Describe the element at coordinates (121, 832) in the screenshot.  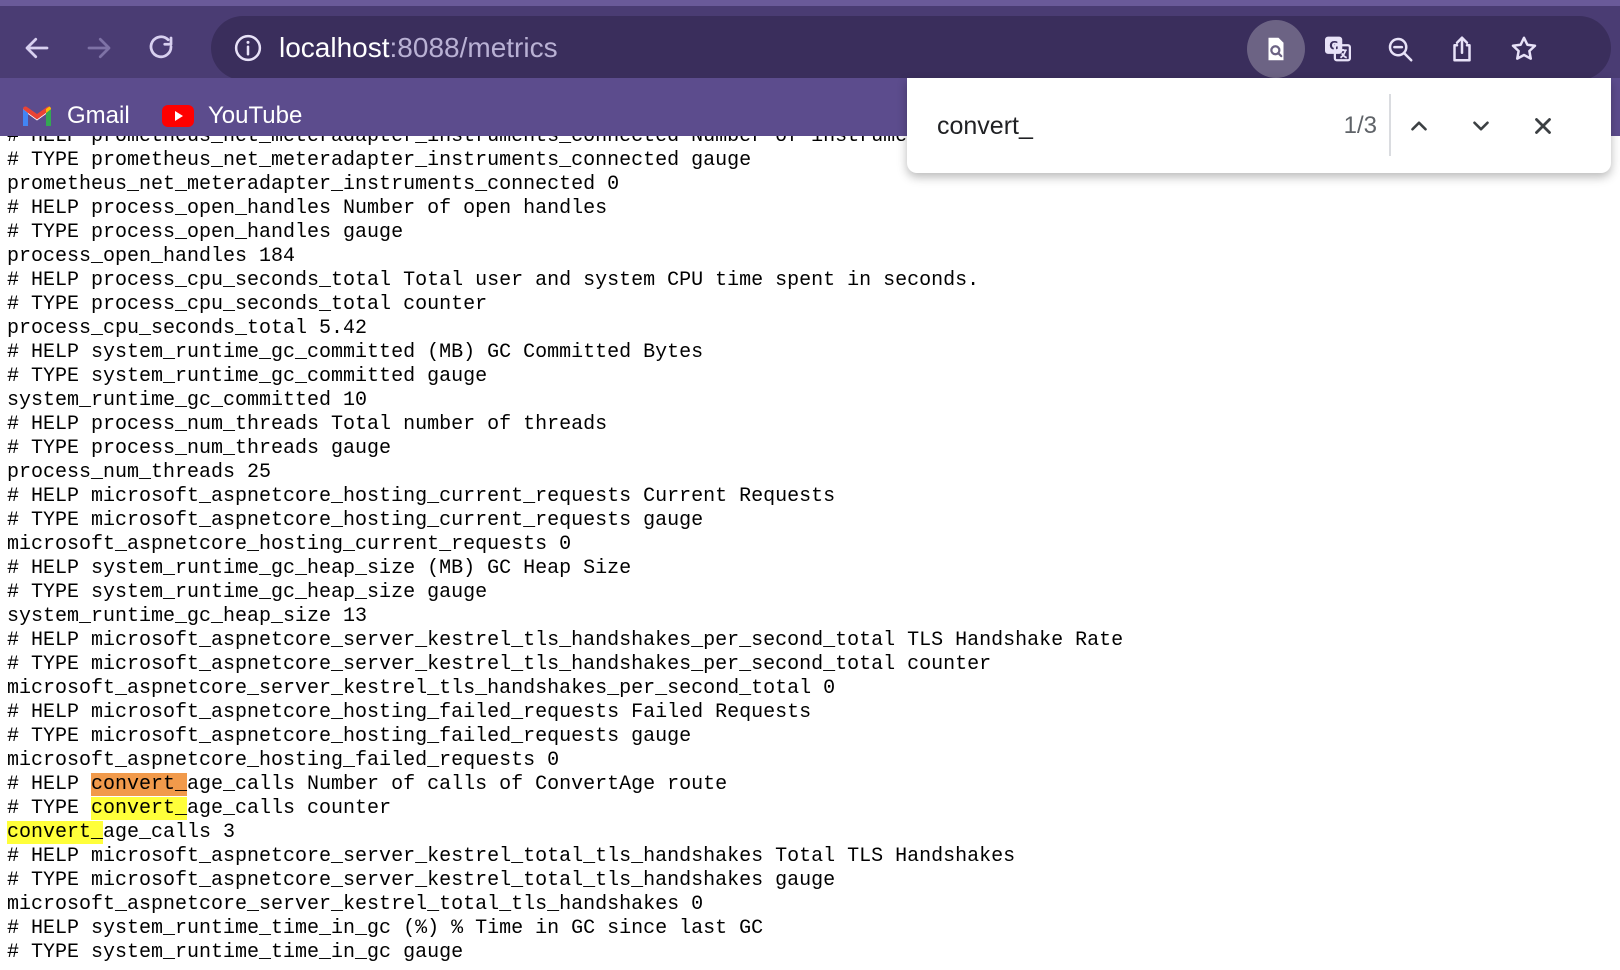
I see `metrics-line: convert_age_calls 3` at that location.